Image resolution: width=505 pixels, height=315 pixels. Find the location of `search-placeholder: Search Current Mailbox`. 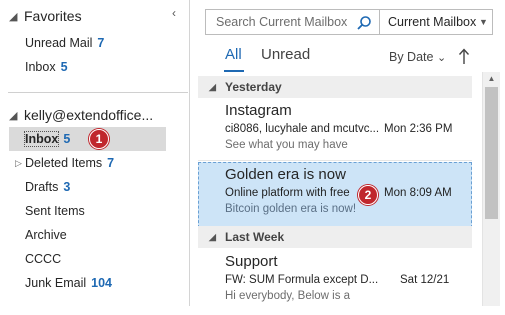

search-placeholder: Search Current Mailbox is located at coordinates (282, 22).